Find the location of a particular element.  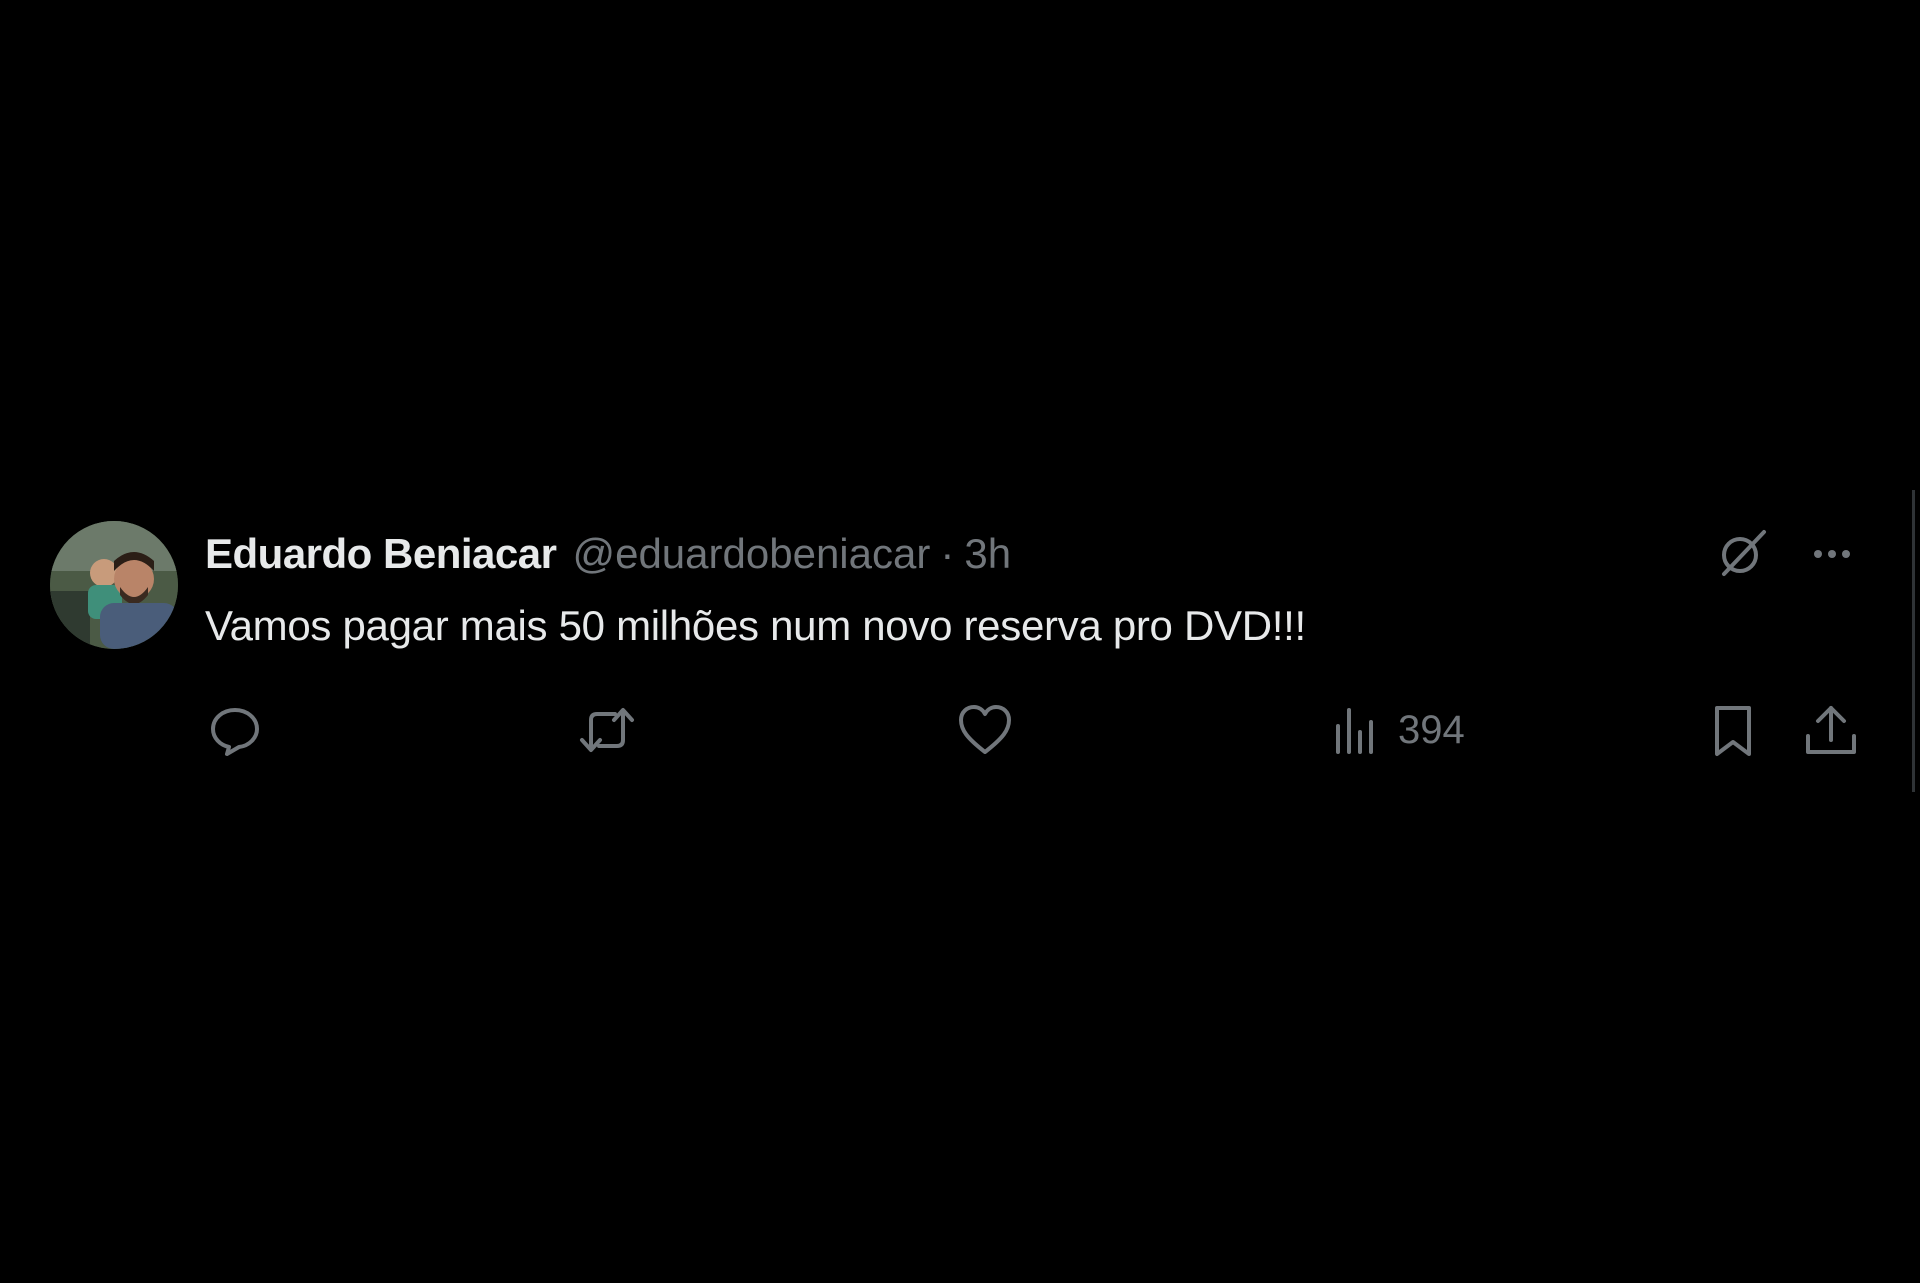

retweet-button is located at coordinates (607, 730).